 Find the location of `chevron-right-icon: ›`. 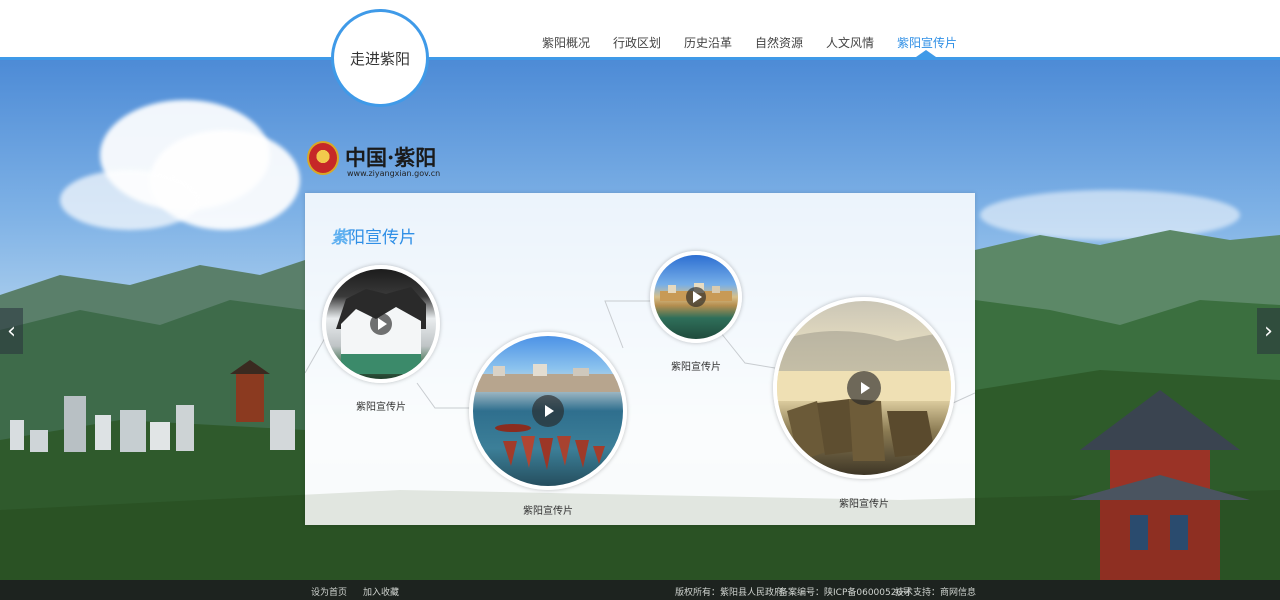

chevron-right-icon: › is located at coordinates (1268, 331).